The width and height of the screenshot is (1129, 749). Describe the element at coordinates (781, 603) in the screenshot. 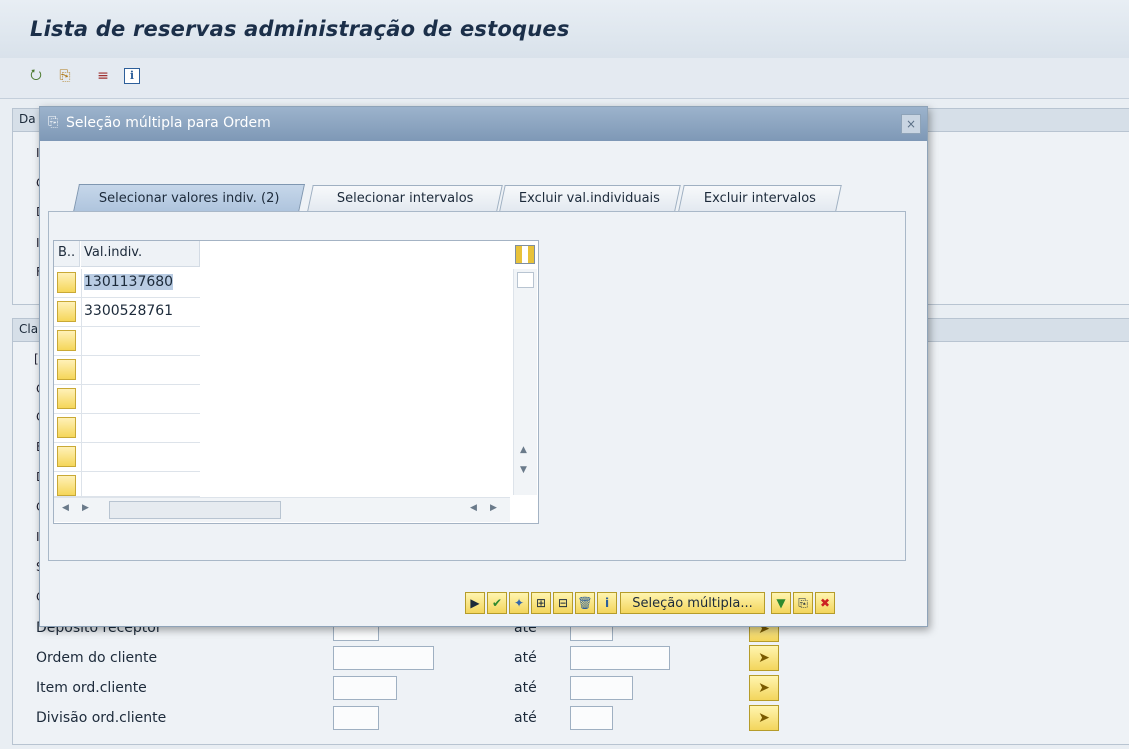

I see `import-icon: ▼` at that location.